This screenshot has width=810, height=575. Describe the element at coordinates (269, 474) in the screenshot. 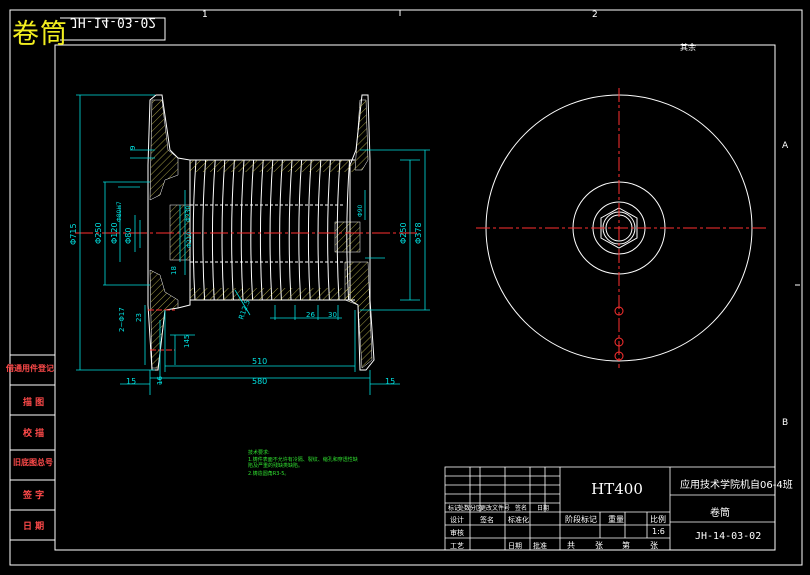

I see `tech-note-2: 2.铸造圆角R3-5。` at that location.